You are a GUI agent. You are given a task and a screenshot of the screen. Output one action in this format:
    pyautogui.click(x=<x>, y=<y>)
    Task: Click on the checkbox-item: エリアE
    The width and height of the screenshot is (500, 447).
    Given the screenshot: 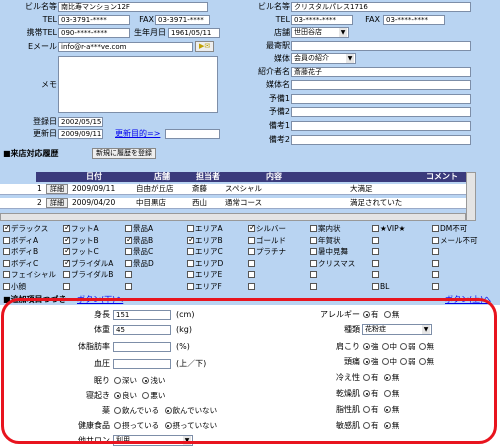 What is the action you would take?
    pyautogui.click(x=204, y=274)
    